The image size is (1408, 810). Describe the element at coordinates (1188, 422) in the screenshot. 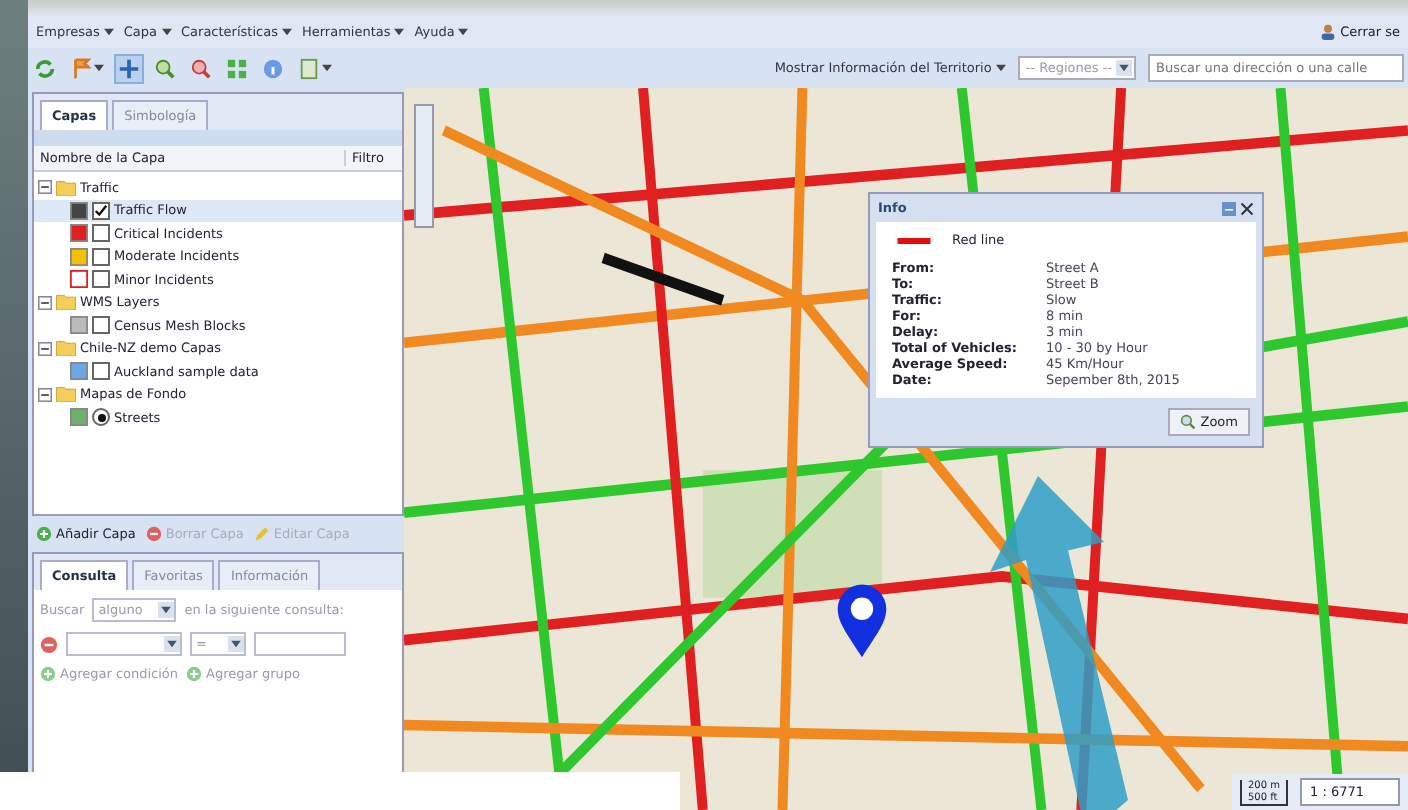

I see `magnifier-icon` at that location.